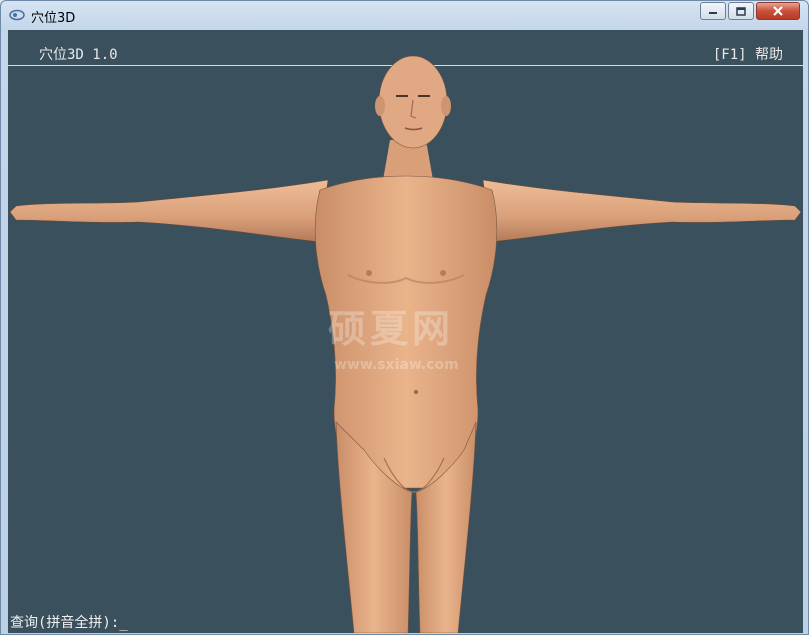 The width and height of the screenshot is (809, 635). What do you see at coordinates (416, 392) in the screenshot?
I see `navel` at bounding box center [416, 392].